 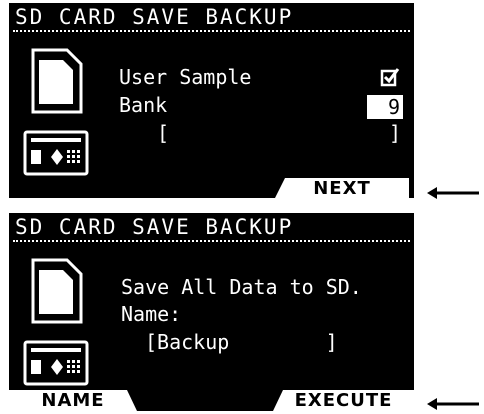 What do you see at coordinates (385, 107) in the screenshot?
I see `bank-value: 9` at bounding box center [385, 107].